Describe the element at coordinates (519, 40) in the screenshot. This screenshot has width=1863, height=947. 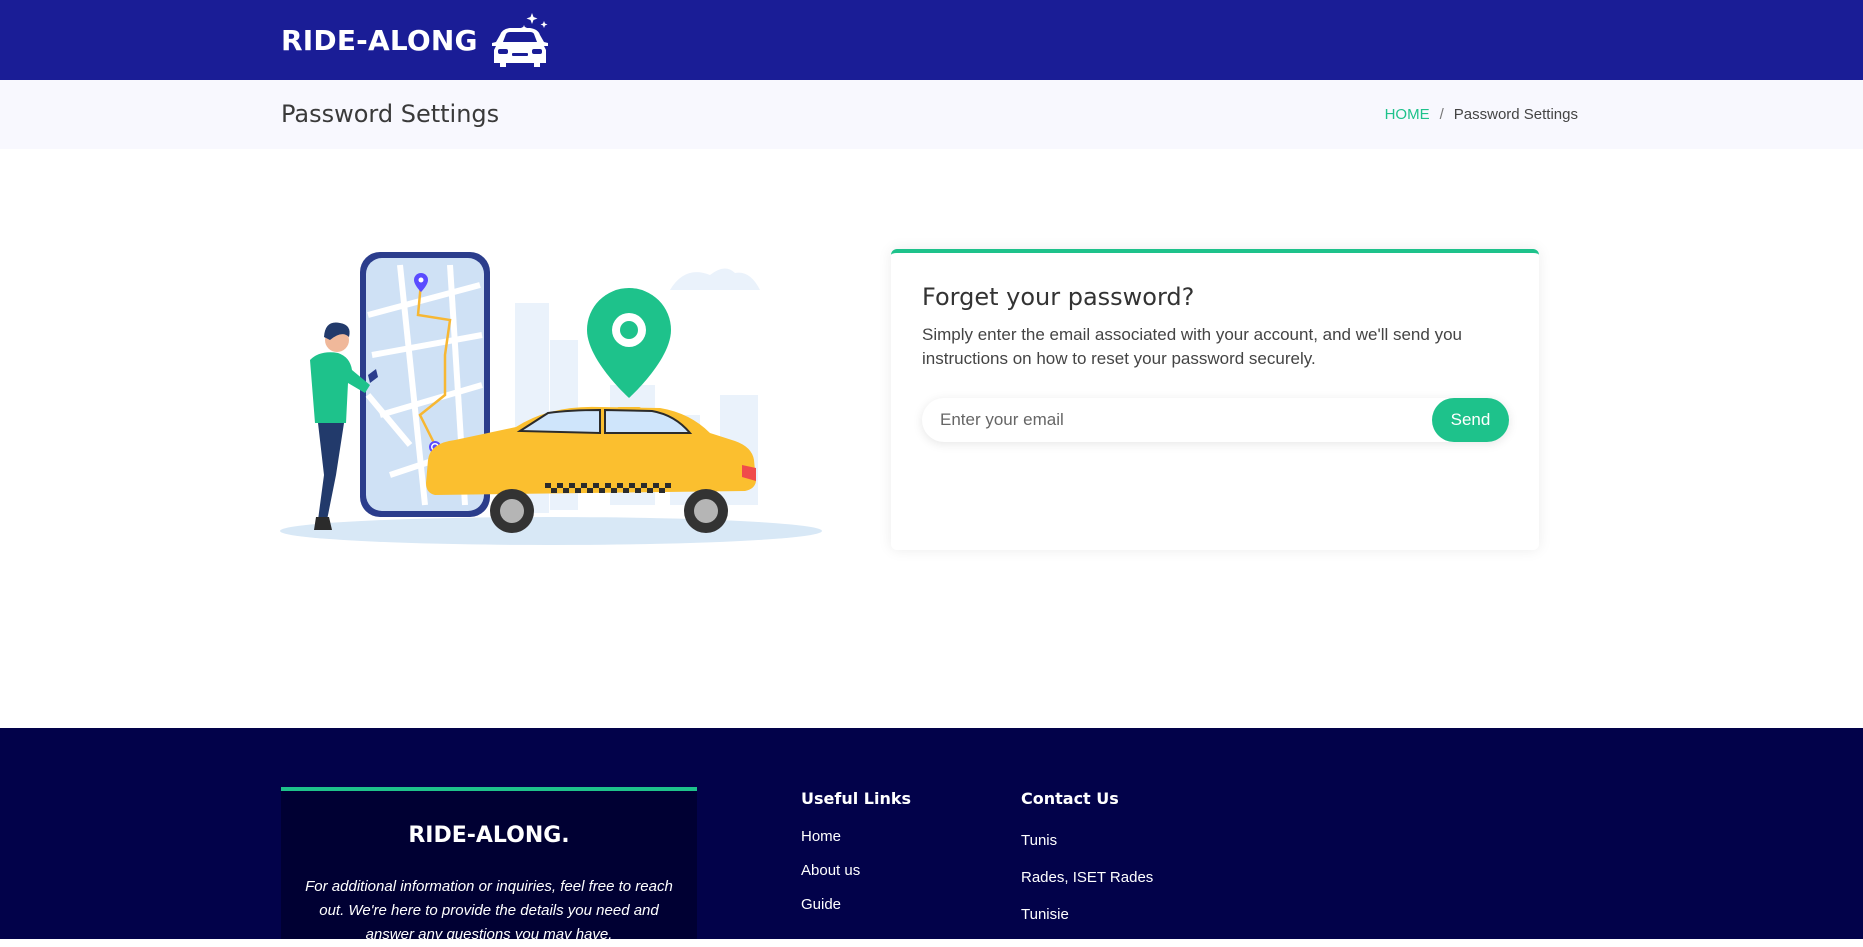
I see `car-sparkle-icon` at that location.